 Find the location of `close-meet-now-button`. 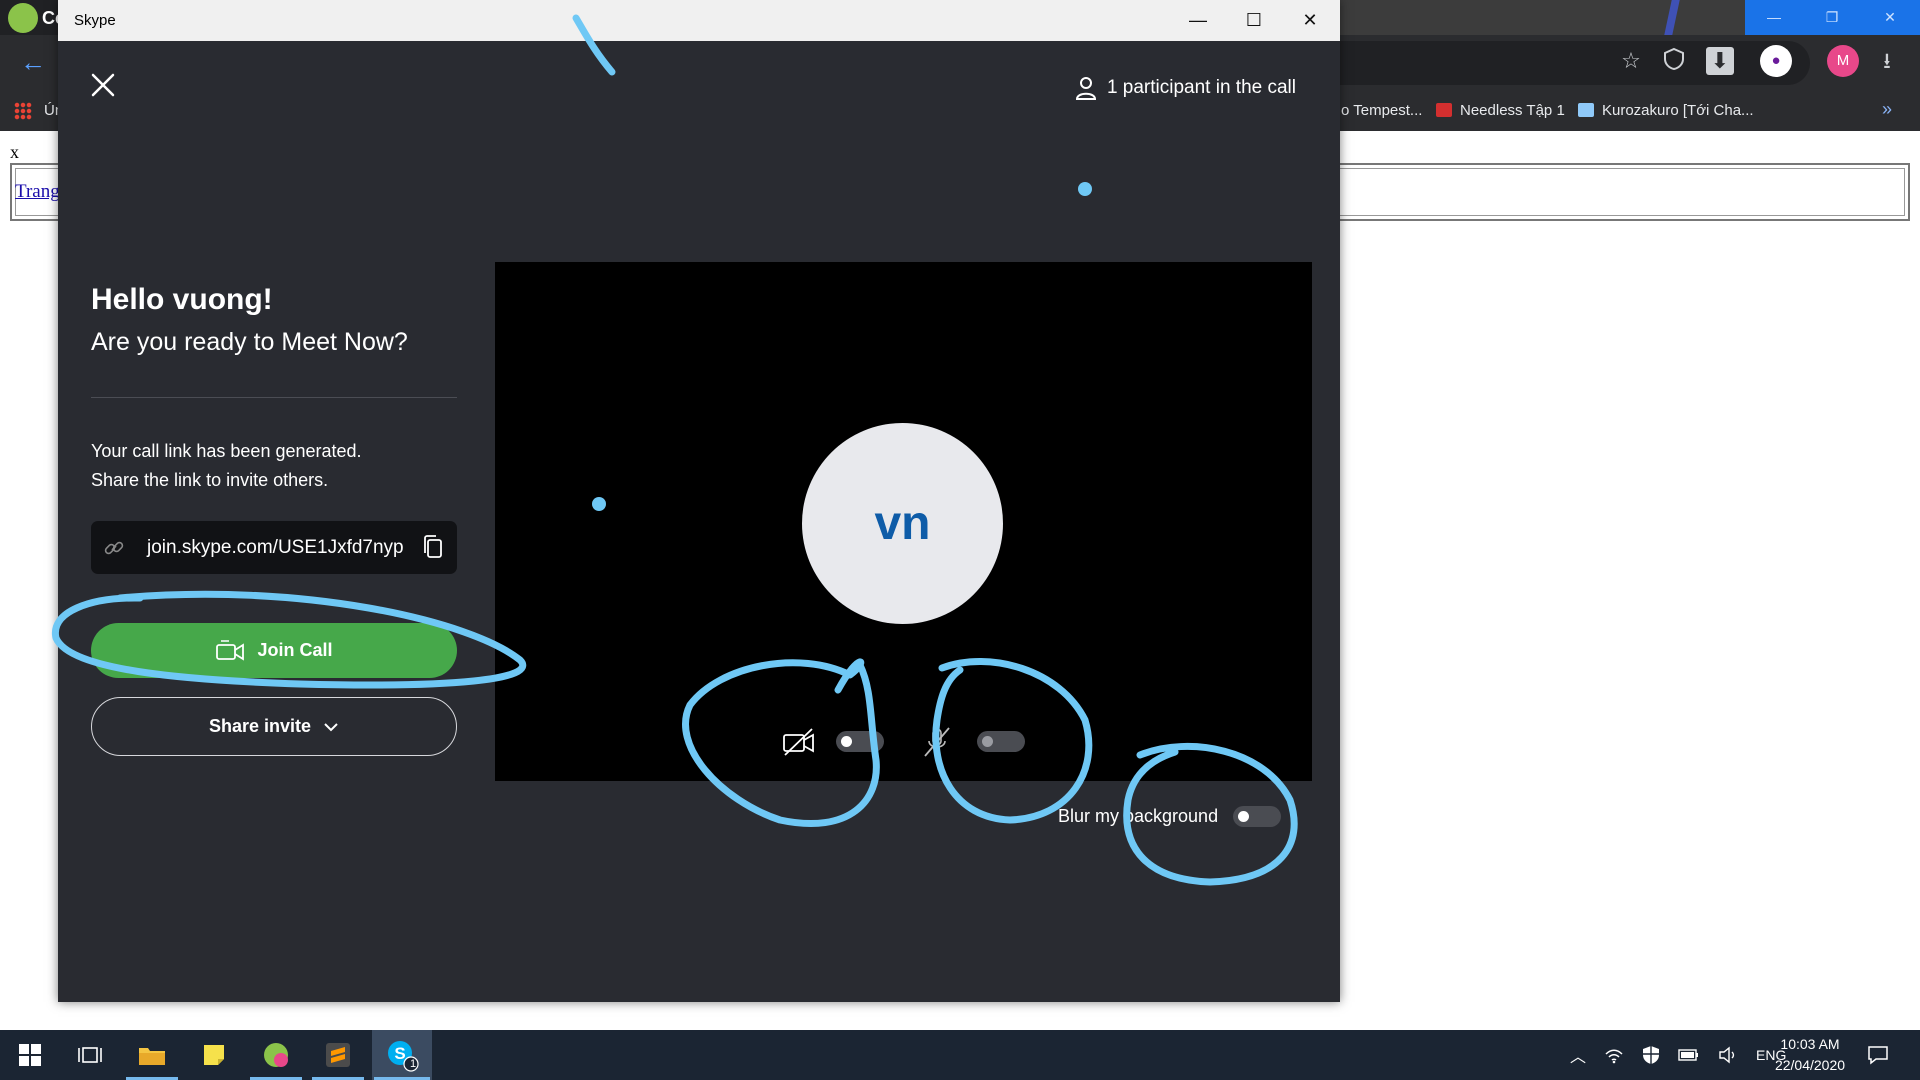

close-meet-now-button is located at coordinates (103, 85).